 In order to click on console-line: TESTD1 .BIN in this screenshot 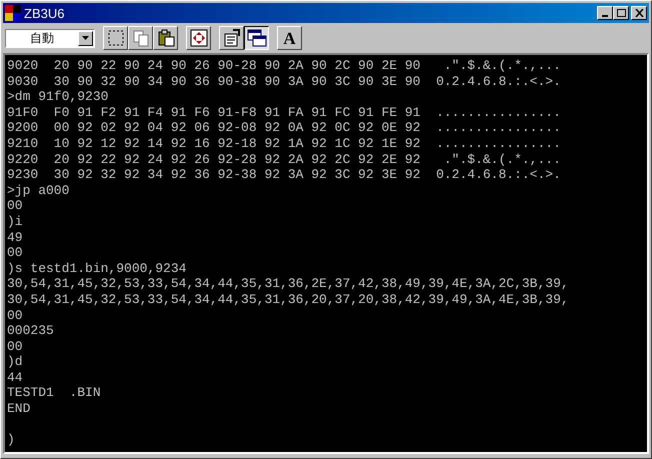, I will do `click(54, 393)`.